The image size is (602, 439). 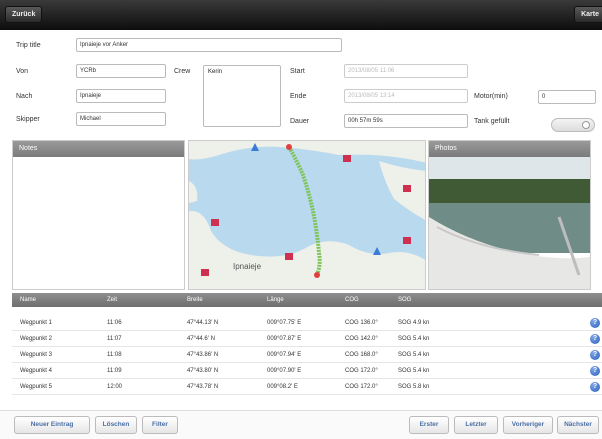 I want to click on dauer-field: 00h 57m 59s, so click(x=406, y=121).